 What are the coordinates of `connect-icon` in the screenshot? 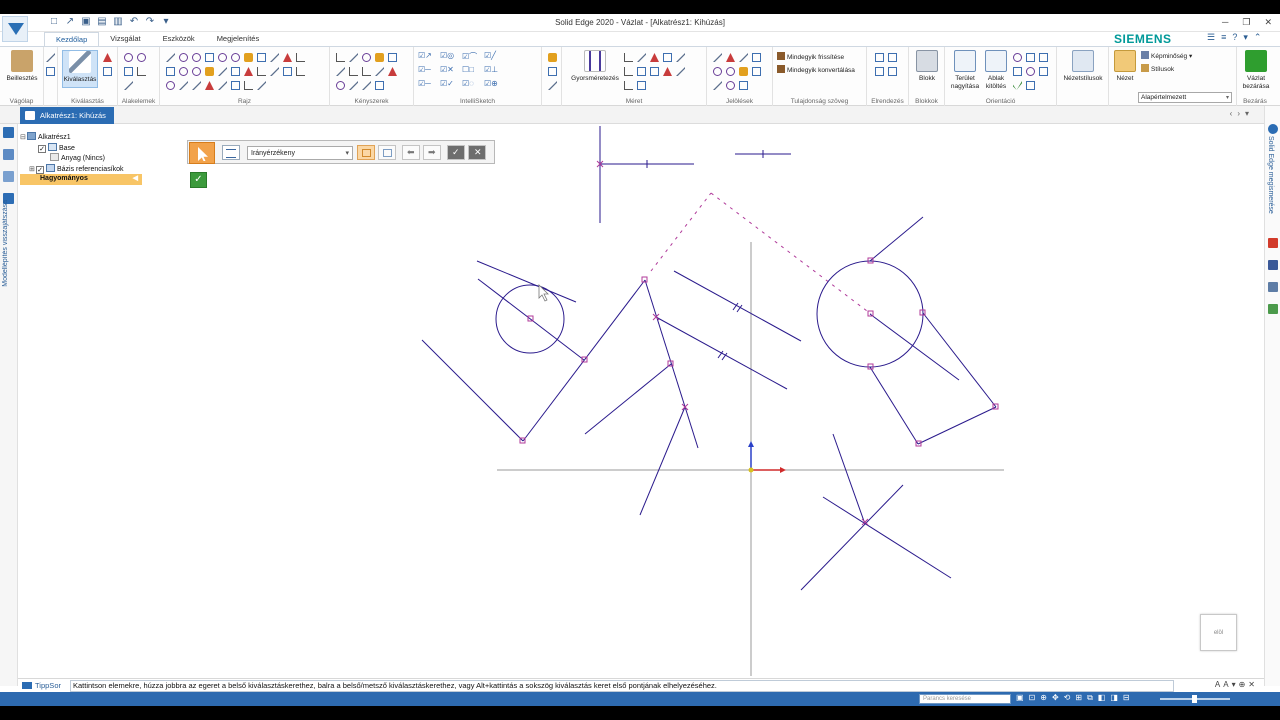 It's located at (340, 57).